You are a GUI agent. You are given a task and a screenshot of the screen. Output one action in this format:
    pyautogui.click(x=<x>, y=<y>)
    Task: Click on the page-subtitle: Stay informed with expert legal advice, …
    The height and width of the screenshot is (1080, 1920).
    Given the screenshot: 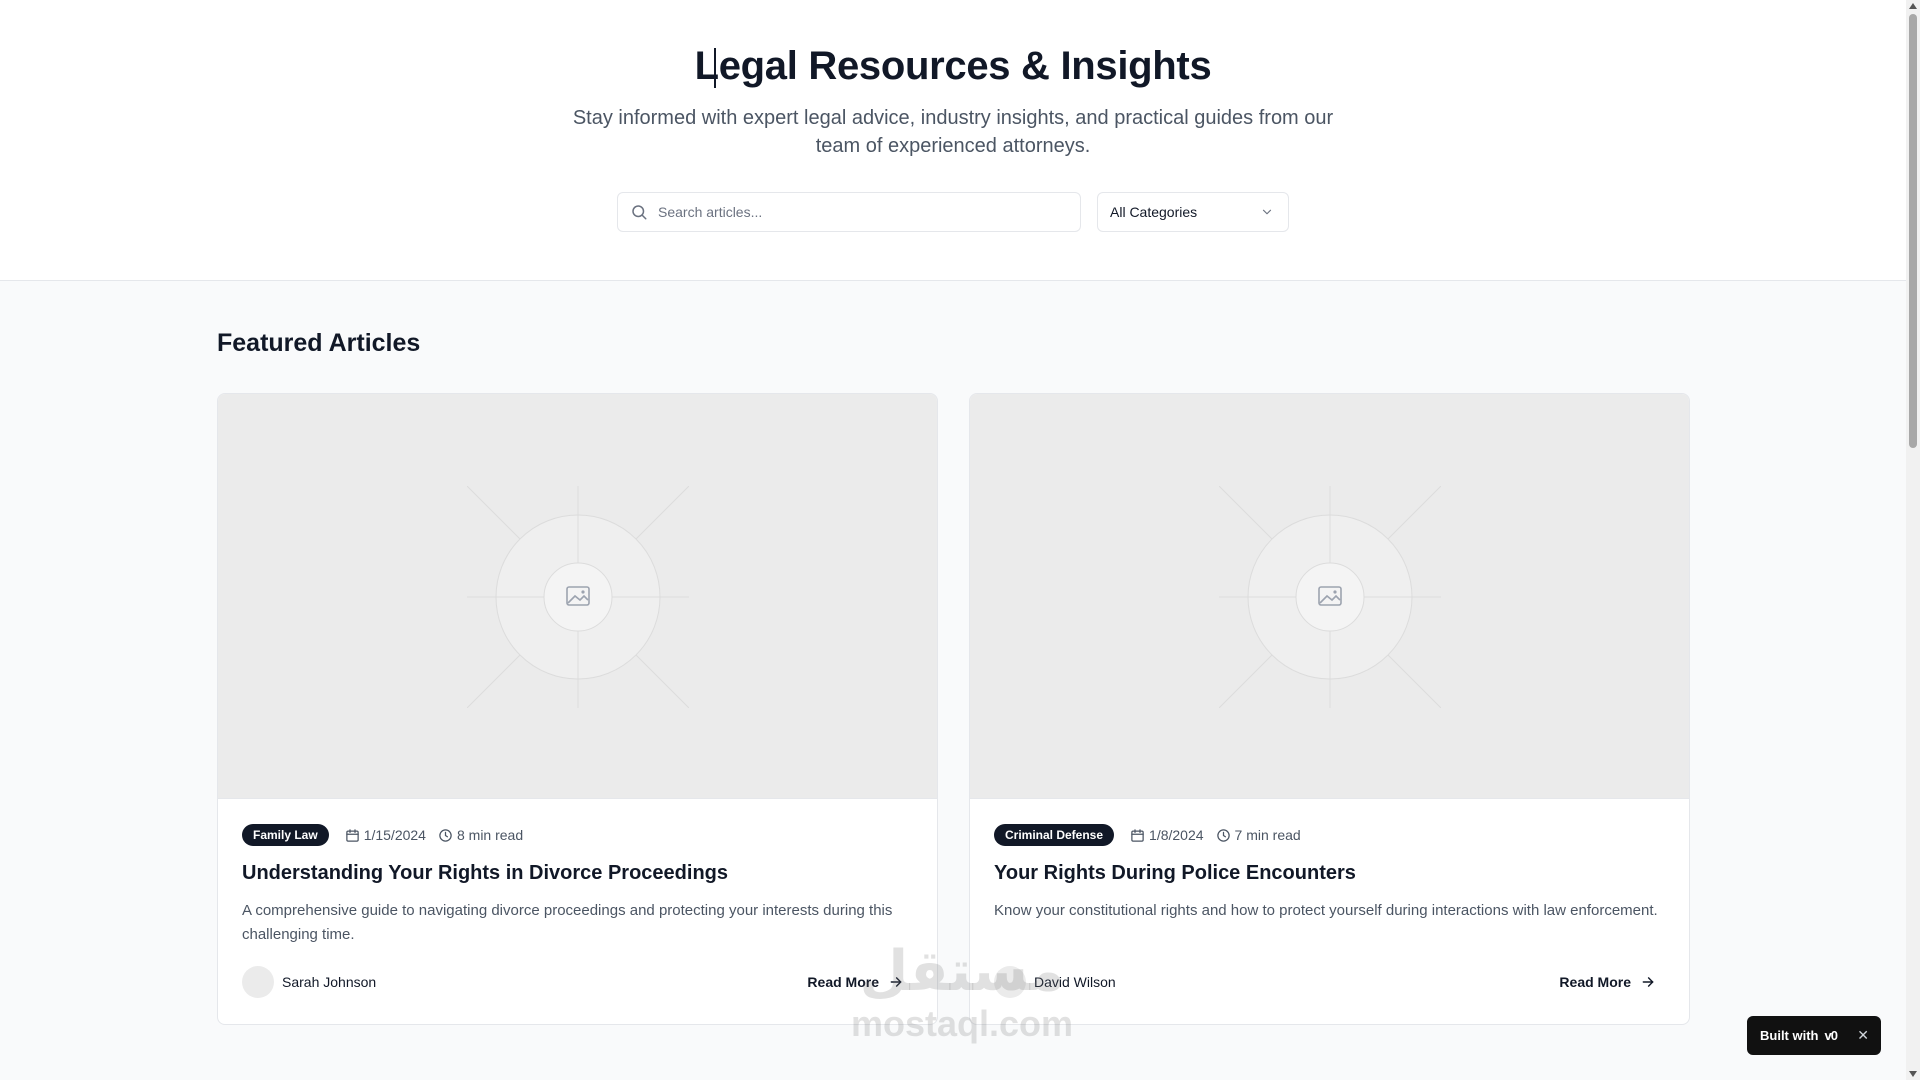 What is the action you would take?
    pyautogui.click(x=953, y=132)
    